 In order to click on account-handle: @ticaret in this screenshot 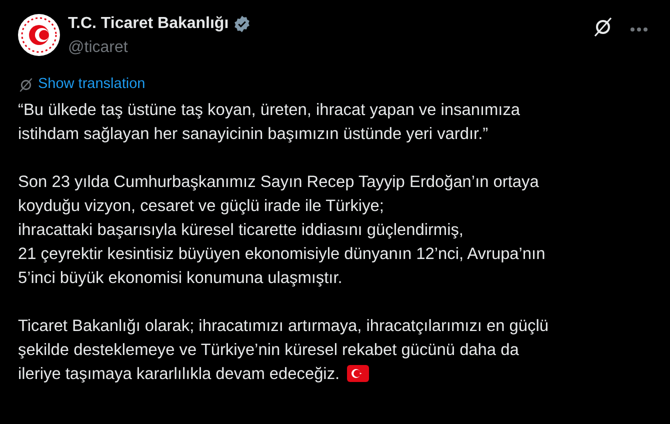, I will do `click(330, 48)`.